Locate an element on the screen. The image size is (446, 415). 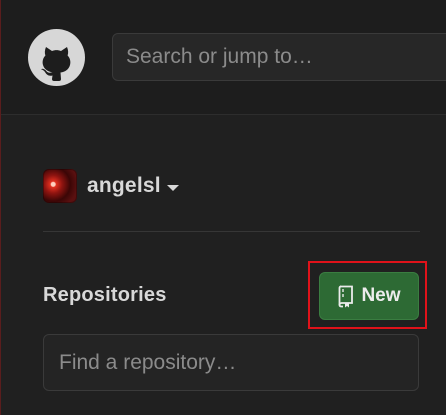
repositories-heading: Repositories is located at coordinates (105, 295).